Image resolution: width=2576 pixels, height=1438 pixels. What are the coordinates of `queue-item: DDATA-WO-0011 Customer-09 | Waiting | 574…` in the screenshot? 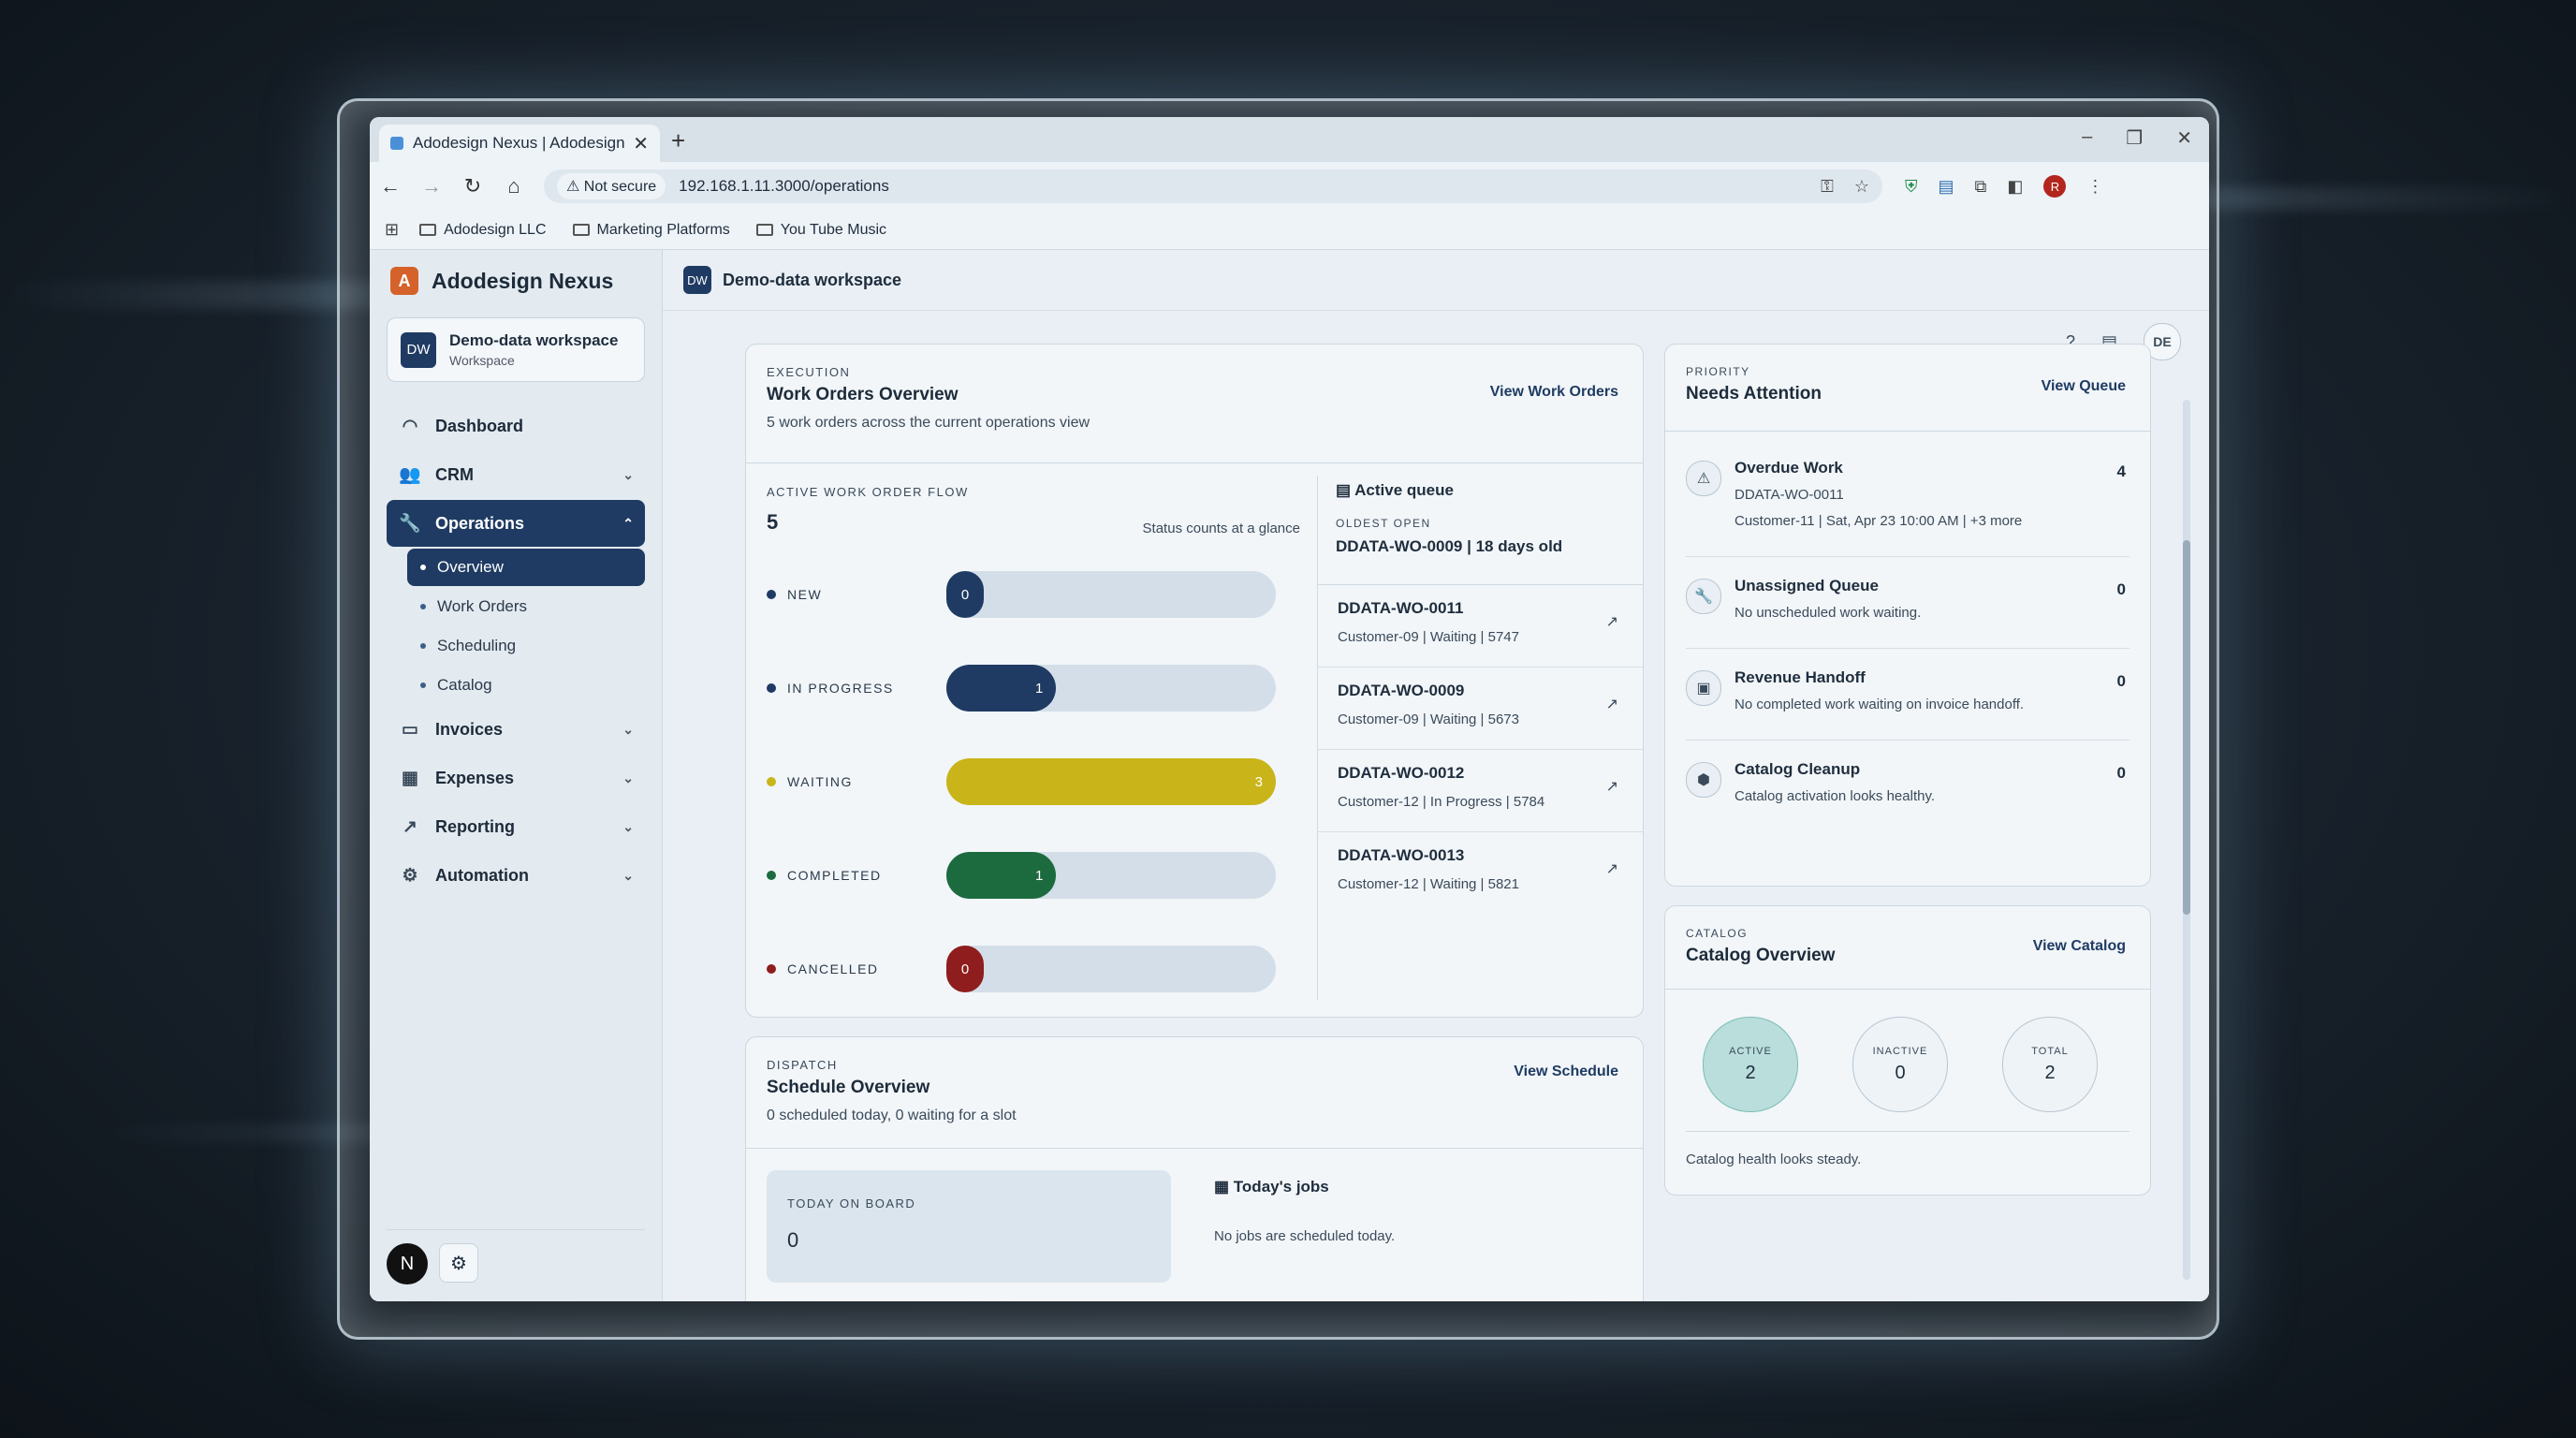 It's located at (1480, 626).